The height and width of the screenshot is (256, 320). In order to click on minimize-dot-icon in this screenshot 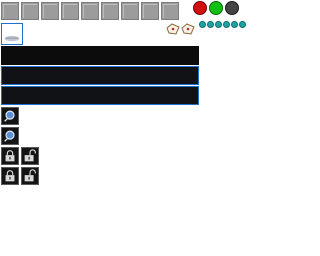, I will do `click(232, 8)`.